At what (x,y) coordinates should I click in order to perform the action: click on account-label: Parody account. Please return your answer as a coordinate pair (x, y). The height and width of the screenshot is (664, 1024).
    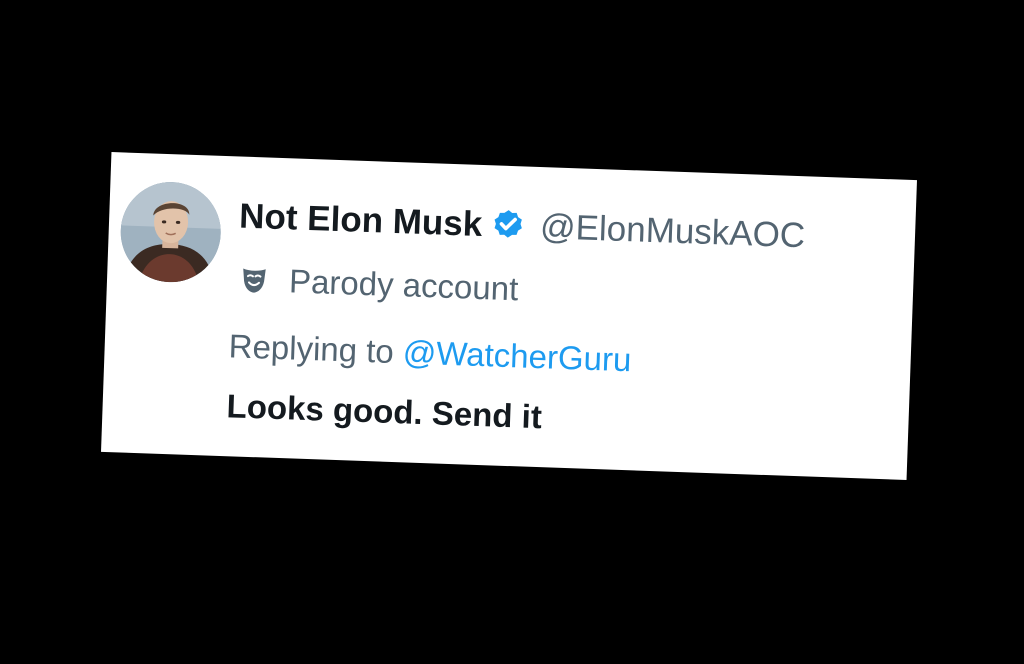
    Looking at the image, I should click on (378, 285).